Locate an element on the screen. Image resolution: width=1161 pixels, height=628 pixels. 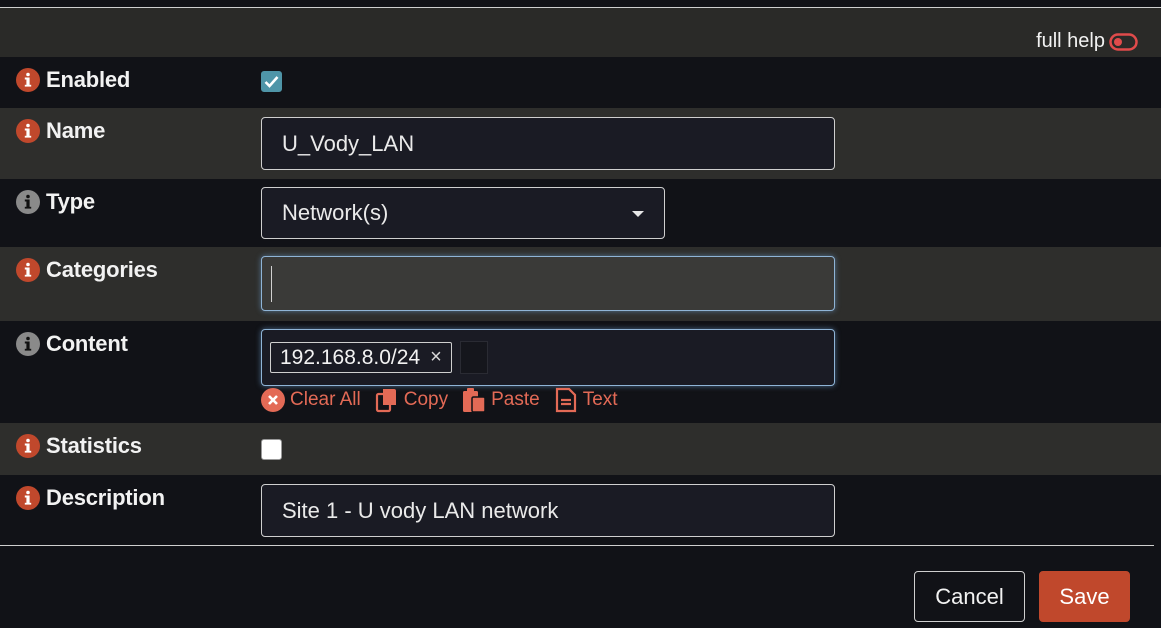
content-tag: 192.168.8.0/24 × is located at coordinates (361, 357).